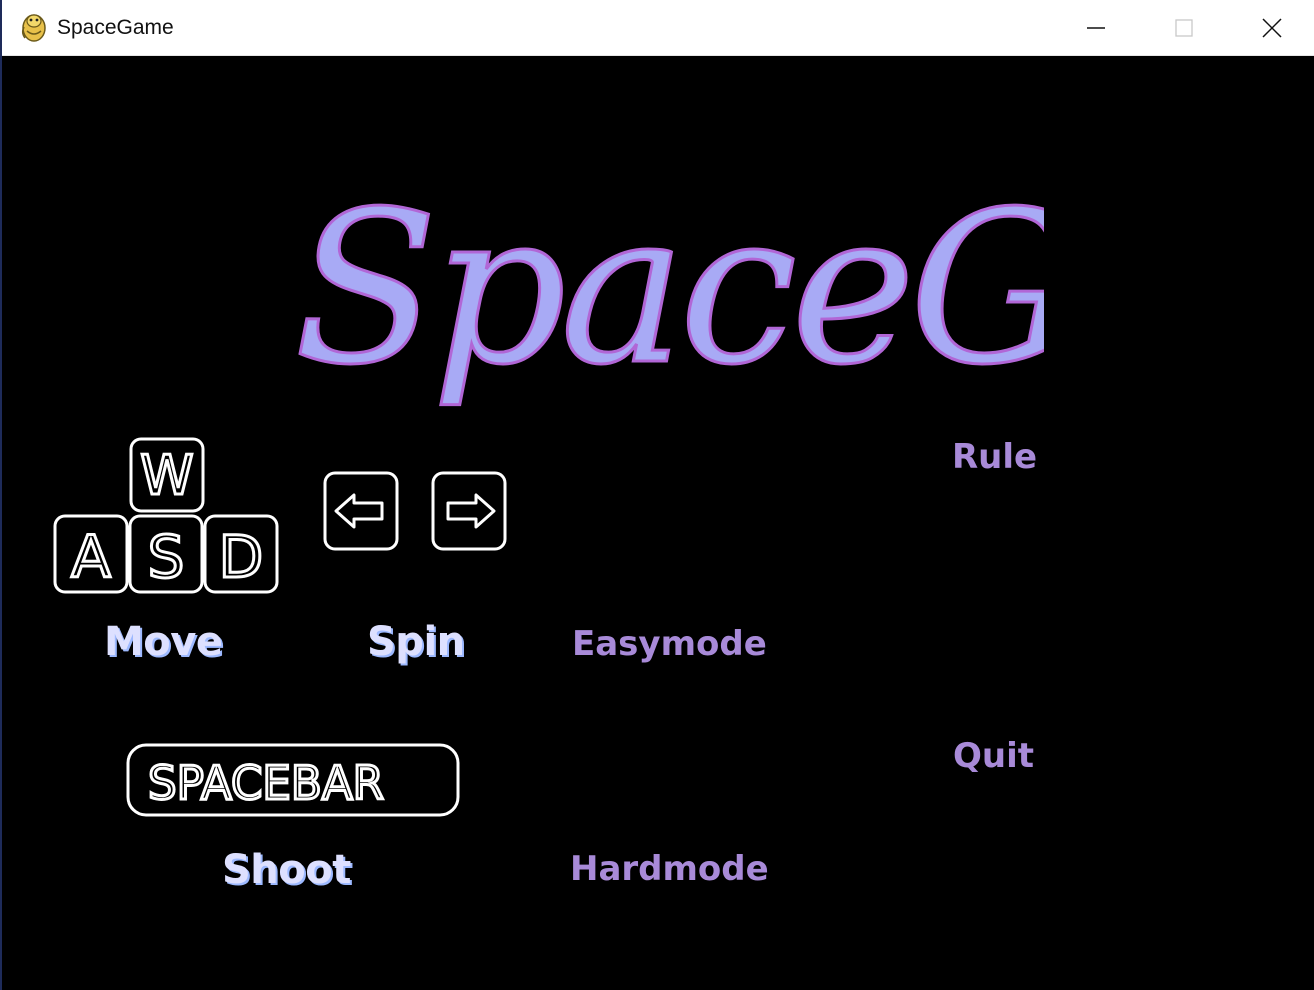 This screenshot has height=990, width=1314. I want to click on close-icon, so click(1272, 28).